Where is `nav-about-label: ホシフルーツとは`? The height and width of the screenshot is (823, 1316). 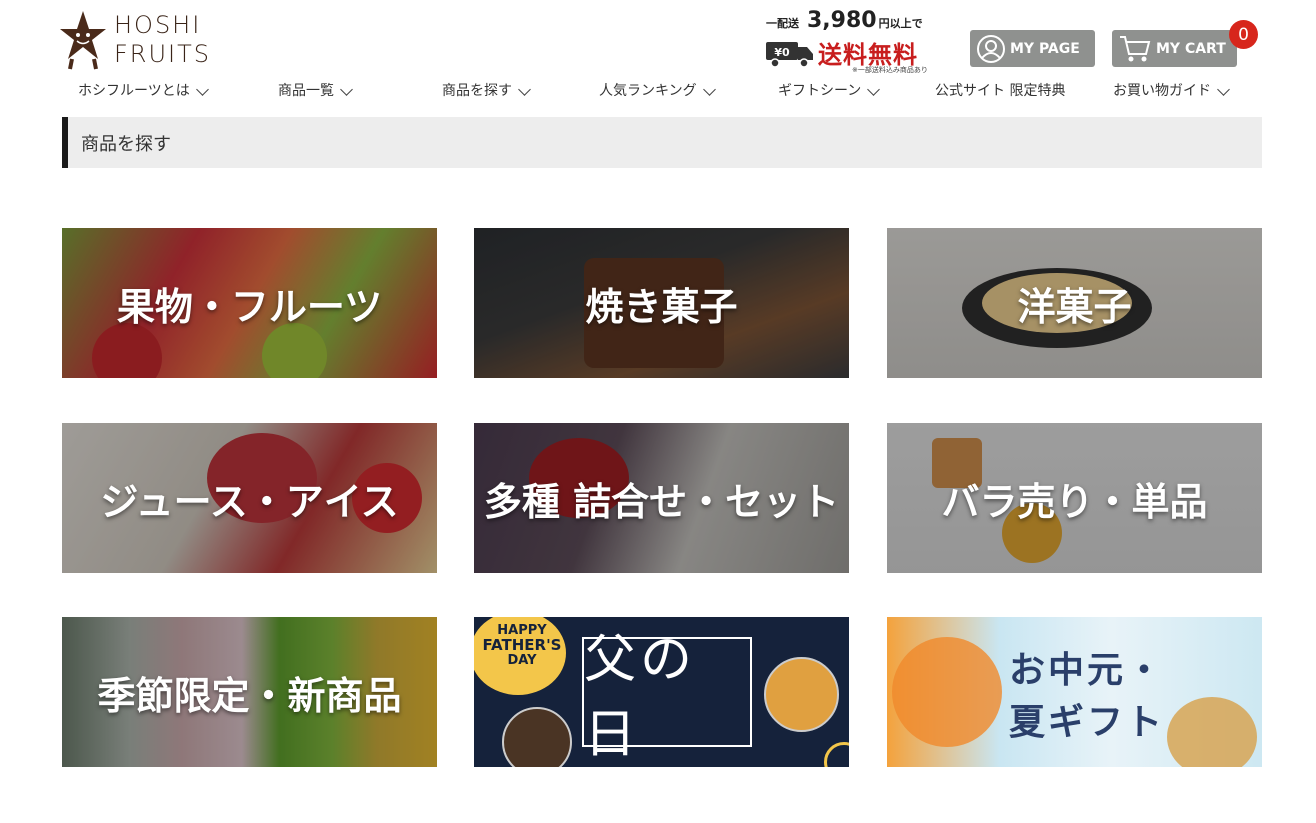 nav-about-label: ホシフルーツとは is located at coordinates (134, 91).